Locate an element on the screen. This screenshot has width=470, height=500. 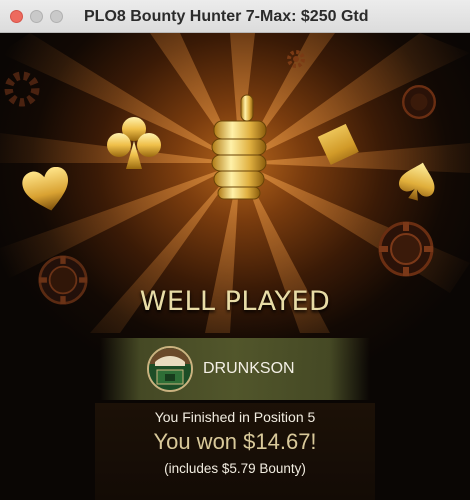
close-button is located at coordinates (16, 16).